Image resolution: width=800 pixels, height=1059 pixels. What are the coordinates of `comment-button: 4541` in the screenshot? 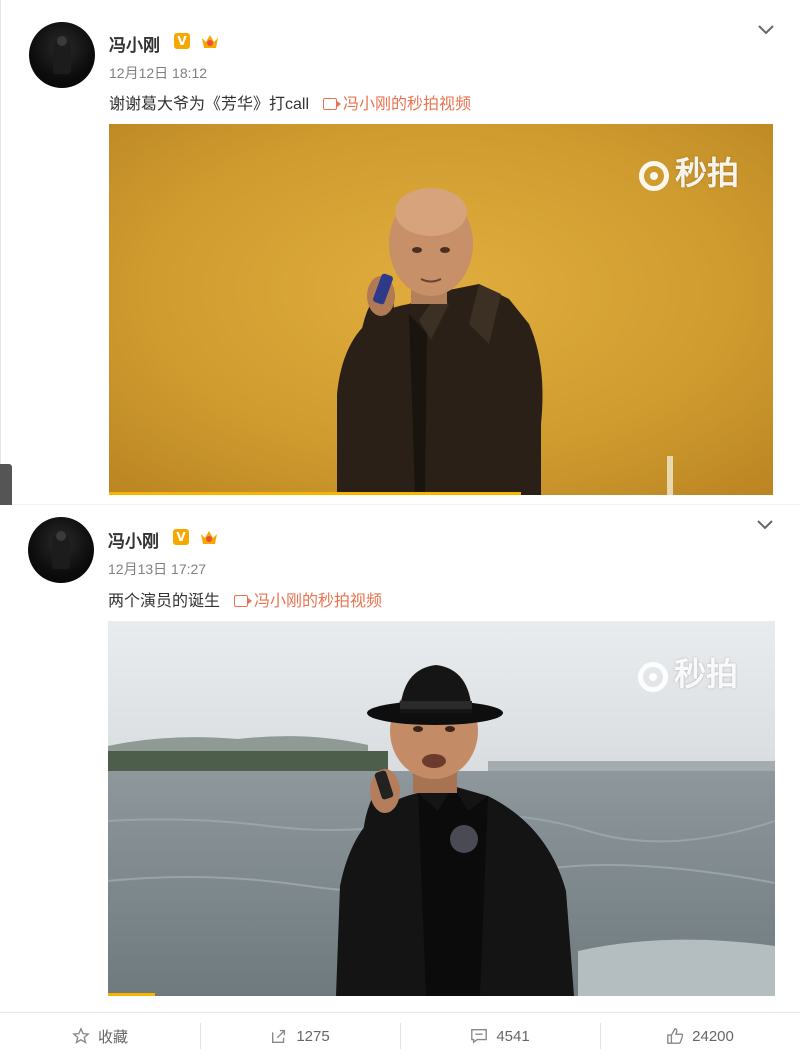 It's located at (500, 1036).